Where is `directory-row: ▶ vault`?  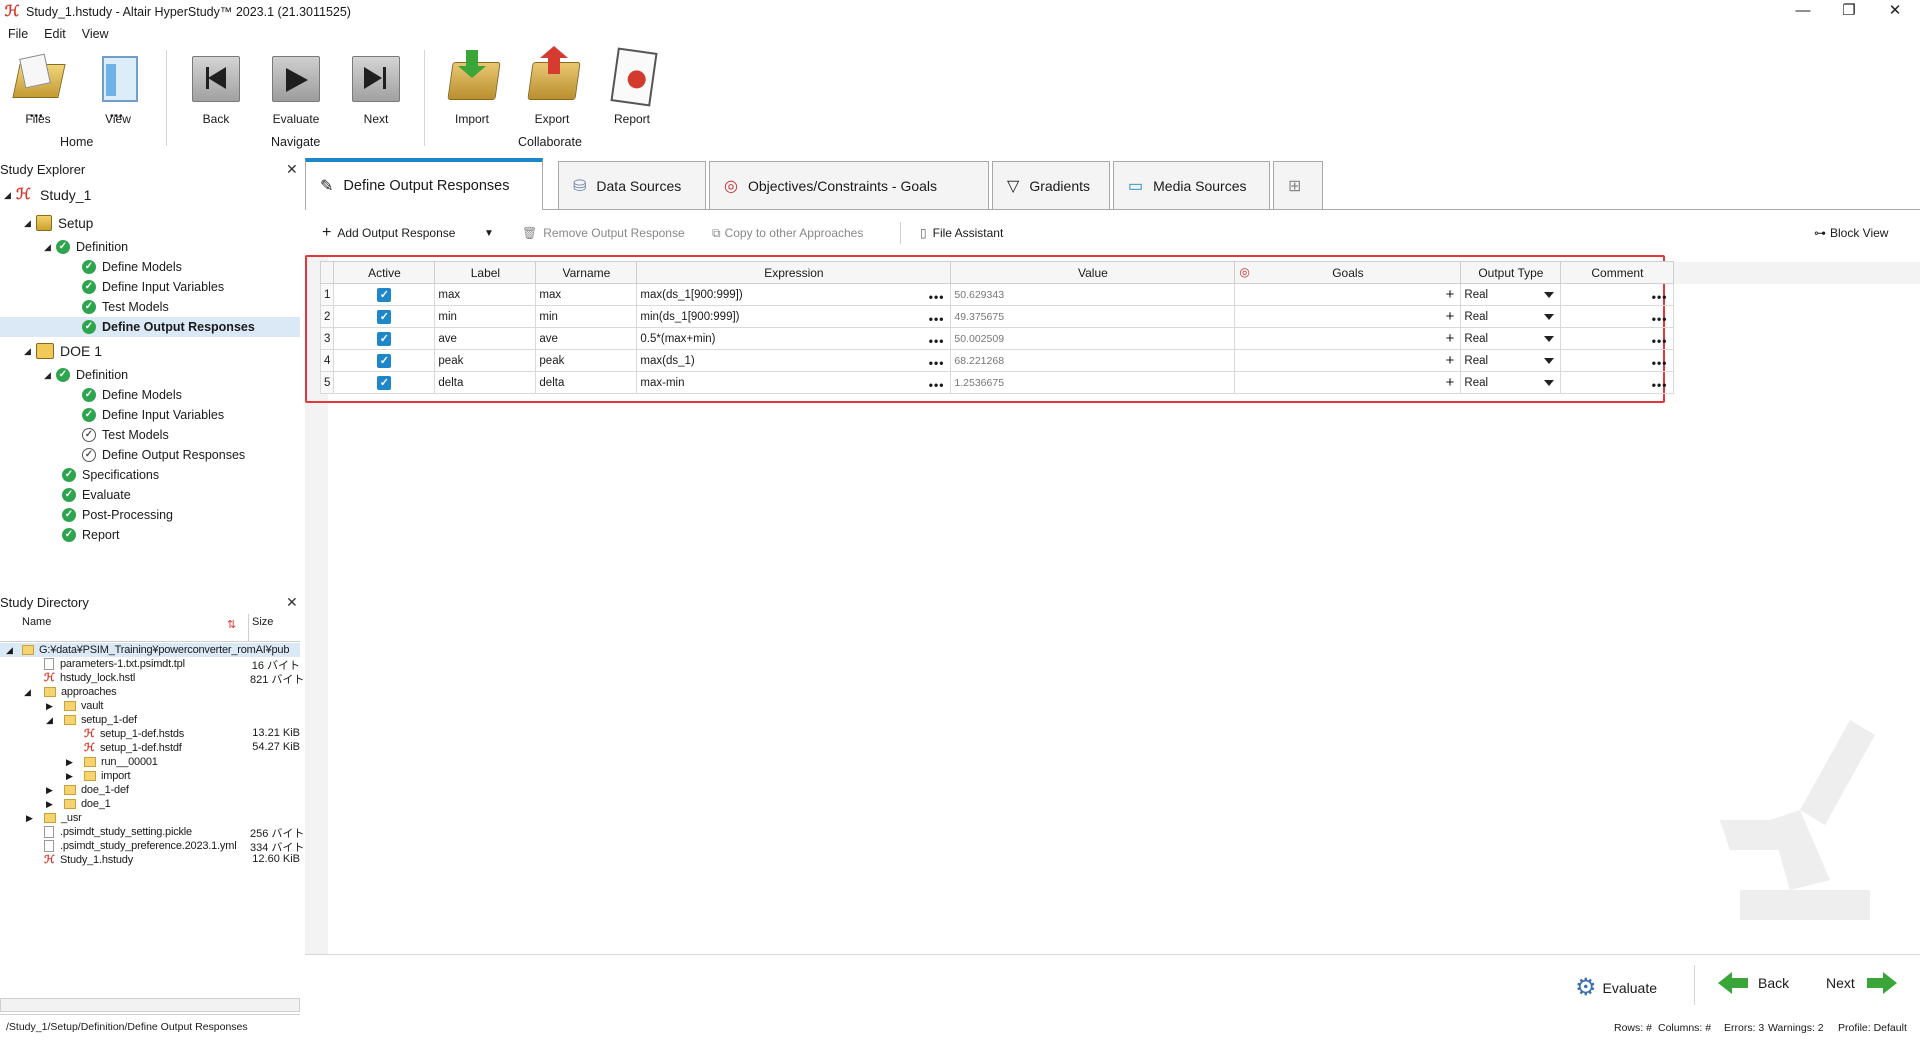
directory-row: ▶ vault is located at coordinates (74, 706).